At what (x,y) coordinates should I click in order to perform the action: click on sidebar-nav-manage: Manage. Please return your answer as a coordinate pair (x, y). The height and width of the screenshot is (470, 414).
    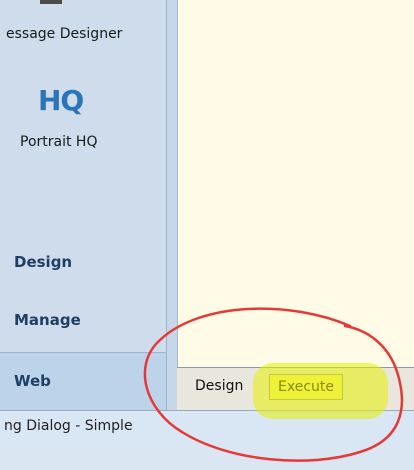
    Looking at the image, I should click on (47, 320).